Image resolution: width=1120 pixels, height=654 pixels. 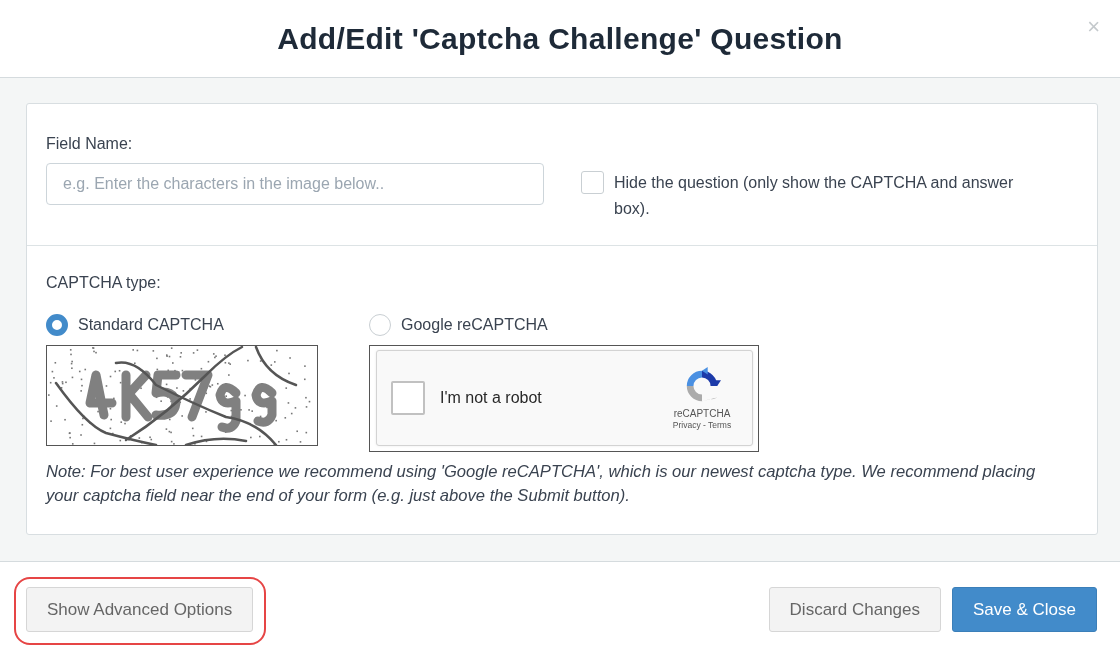 I want to click on field-label: Field Name:, so click(x=89, y=144).